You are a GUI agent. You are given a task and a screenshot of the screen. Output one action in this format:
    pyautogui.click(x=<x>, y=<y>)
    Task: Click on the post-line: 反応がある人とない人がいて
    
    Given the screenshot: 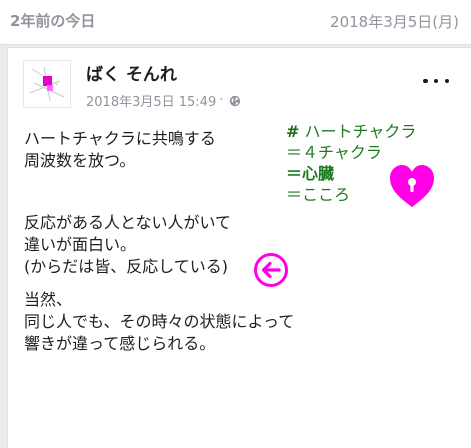 What is the action you would take?
    pyautogui.click(x=128, y=222)
    